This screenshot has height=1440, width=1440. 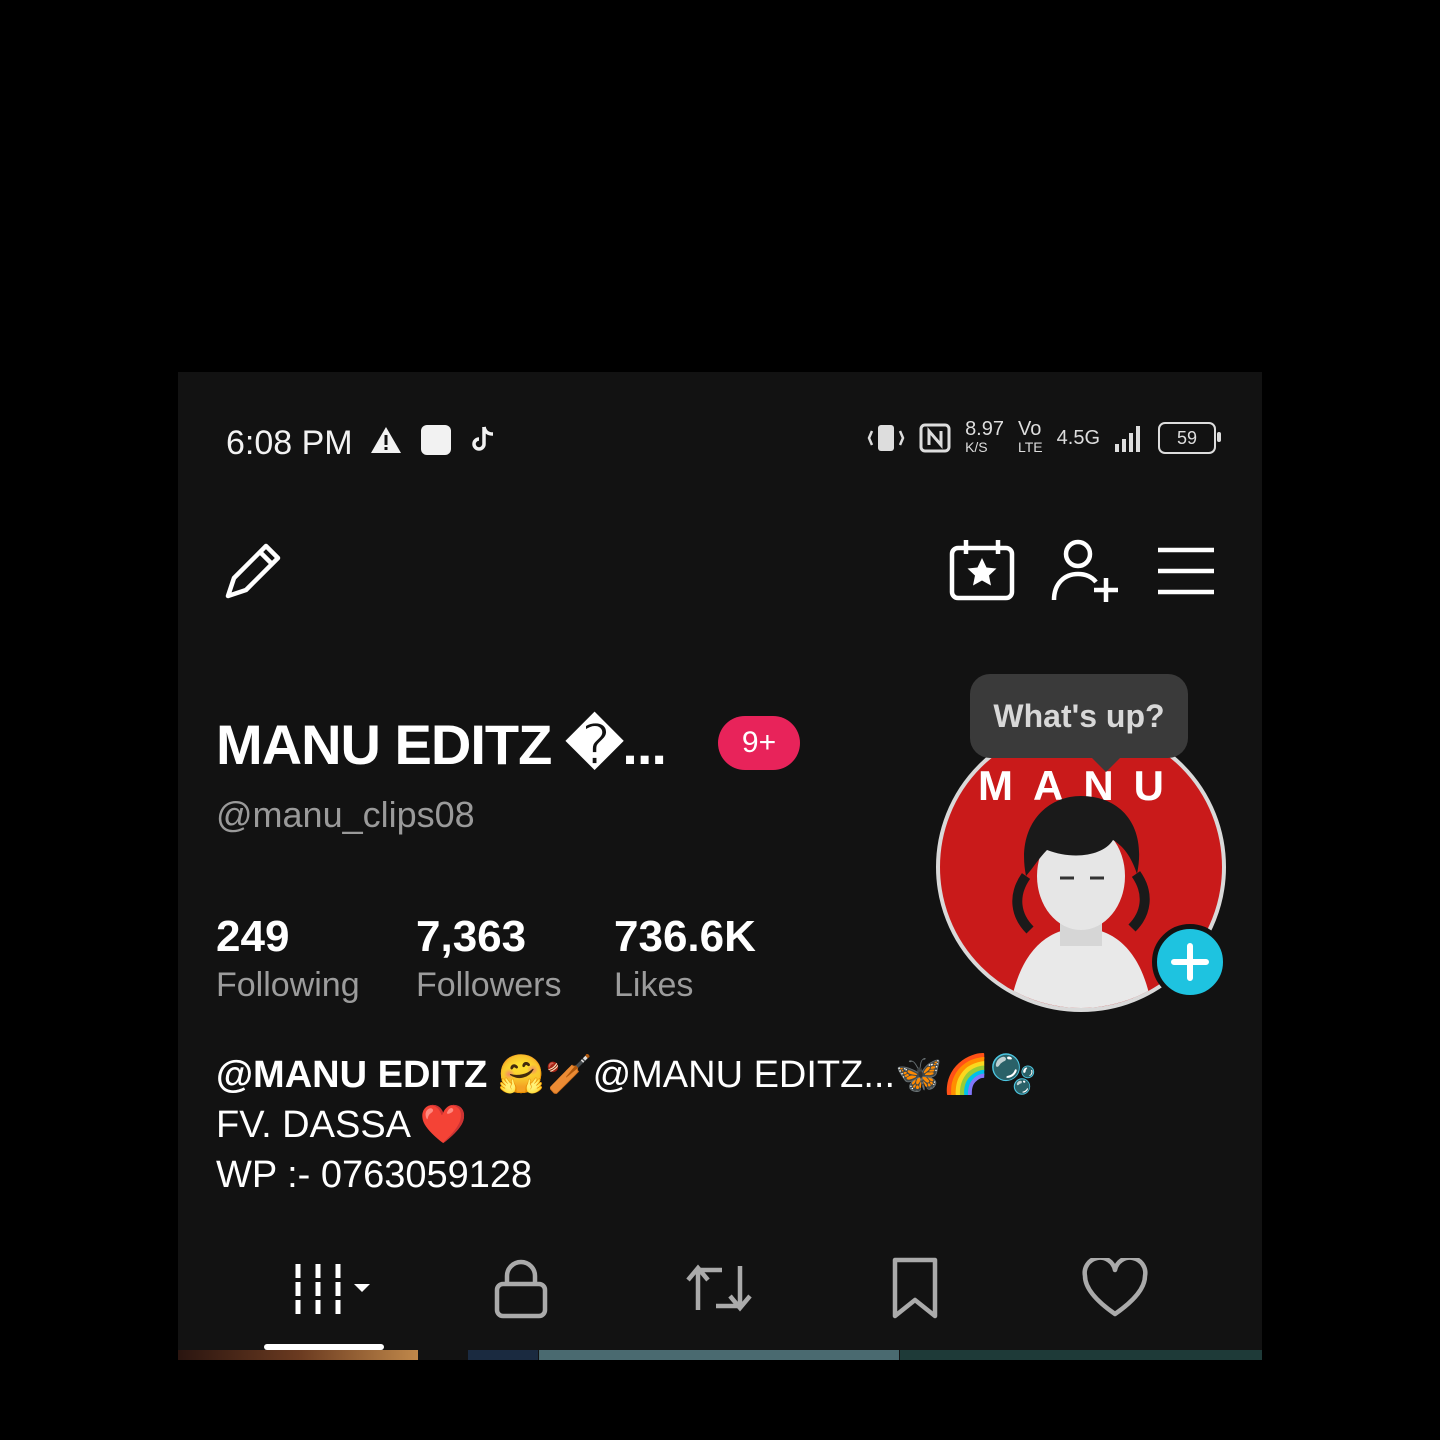 I want to click on signal-icon, so click(x=1127, y=439).